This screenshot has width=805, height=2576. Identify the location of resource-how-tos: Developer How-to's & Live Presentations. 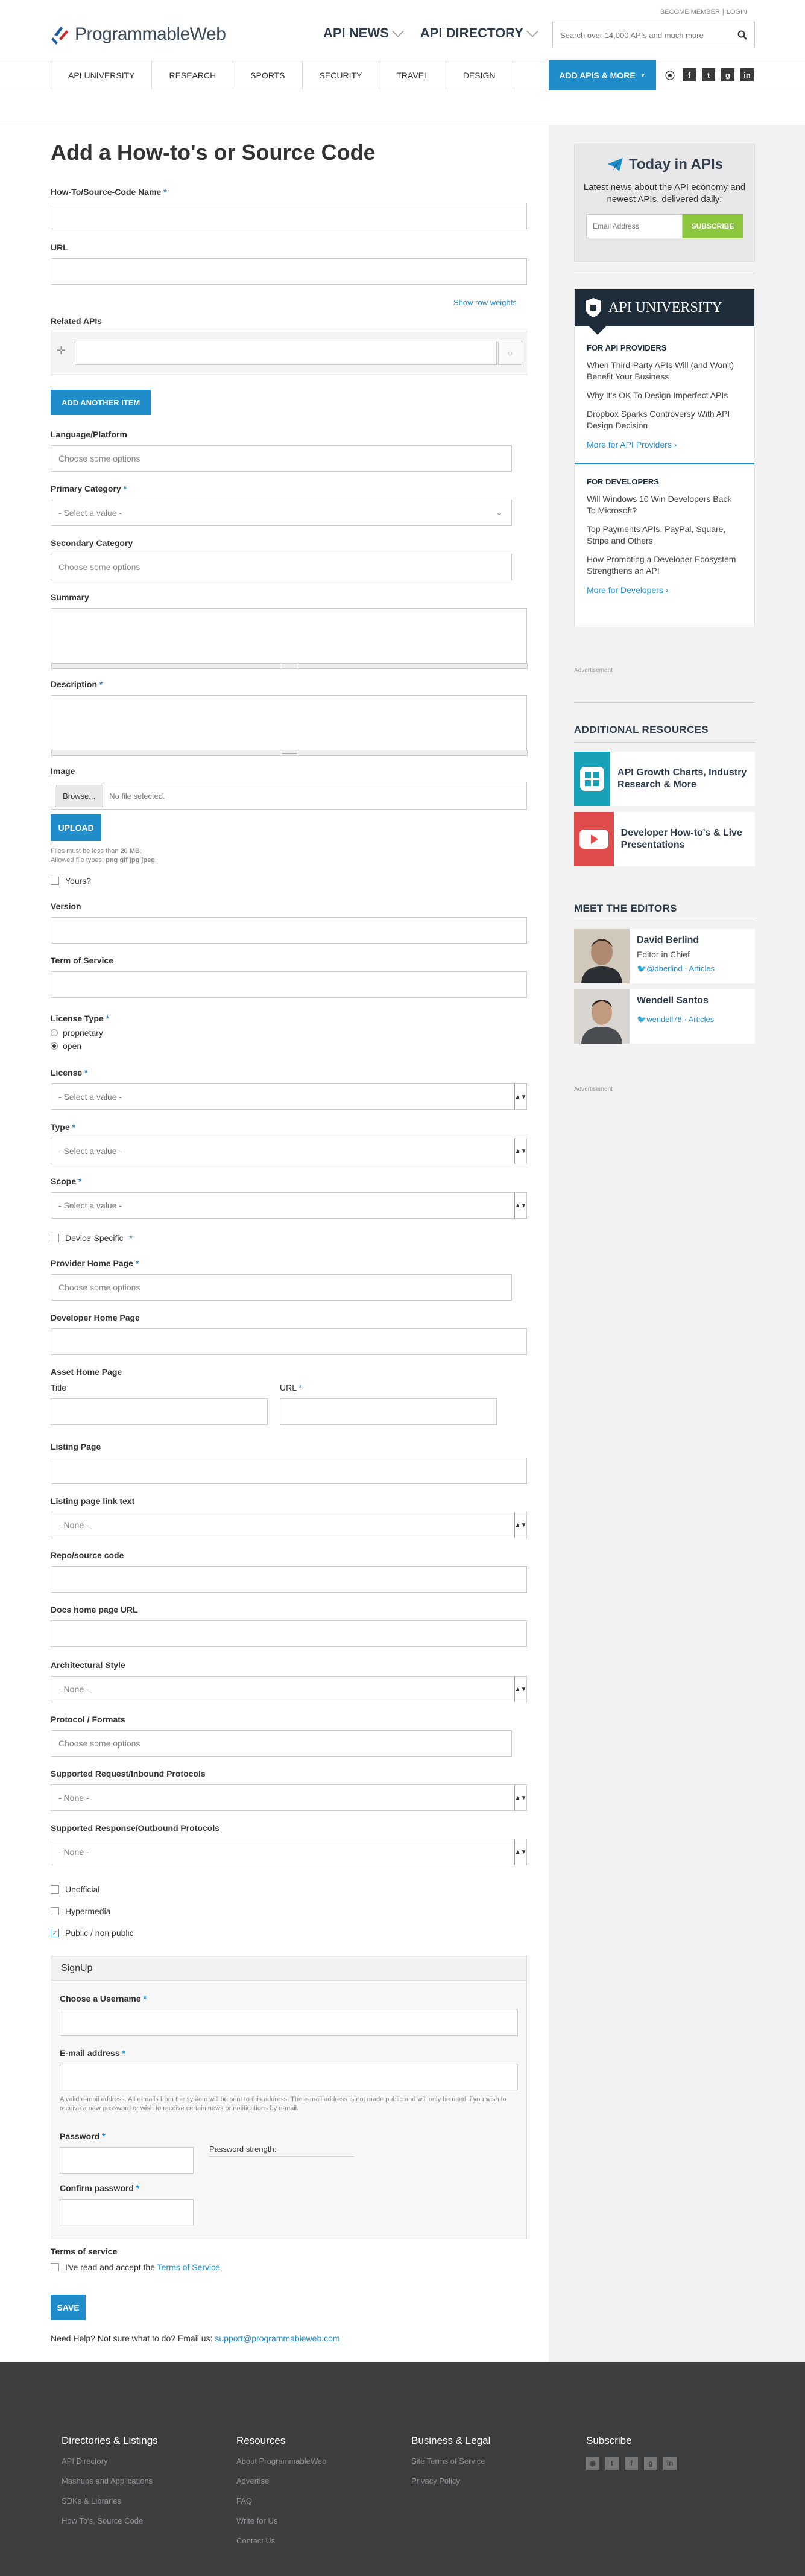
(664, 839).